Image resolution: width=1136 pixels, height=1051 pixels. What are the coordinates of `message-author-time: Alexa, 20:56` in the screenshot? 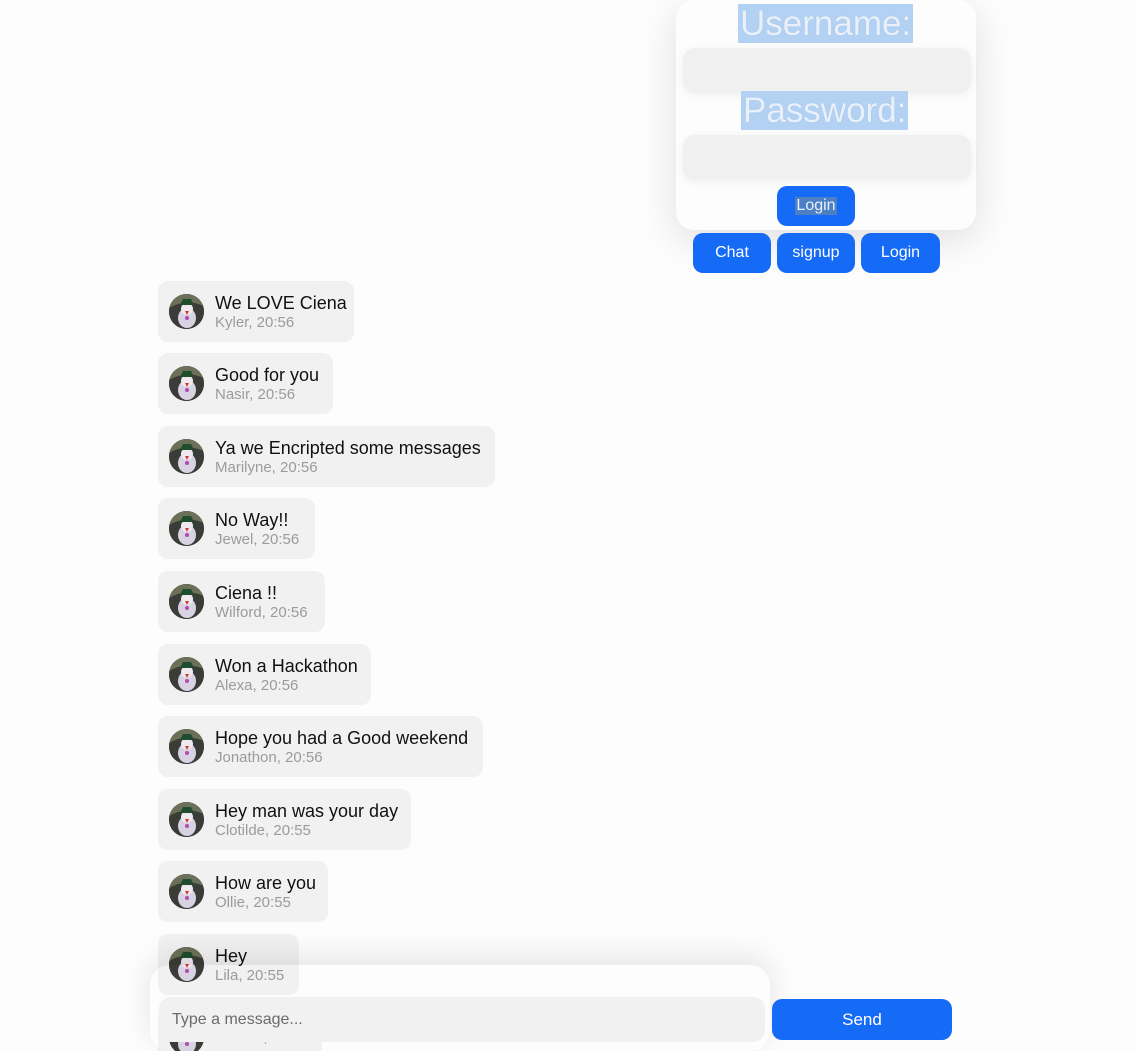 It's located at (257, 685).